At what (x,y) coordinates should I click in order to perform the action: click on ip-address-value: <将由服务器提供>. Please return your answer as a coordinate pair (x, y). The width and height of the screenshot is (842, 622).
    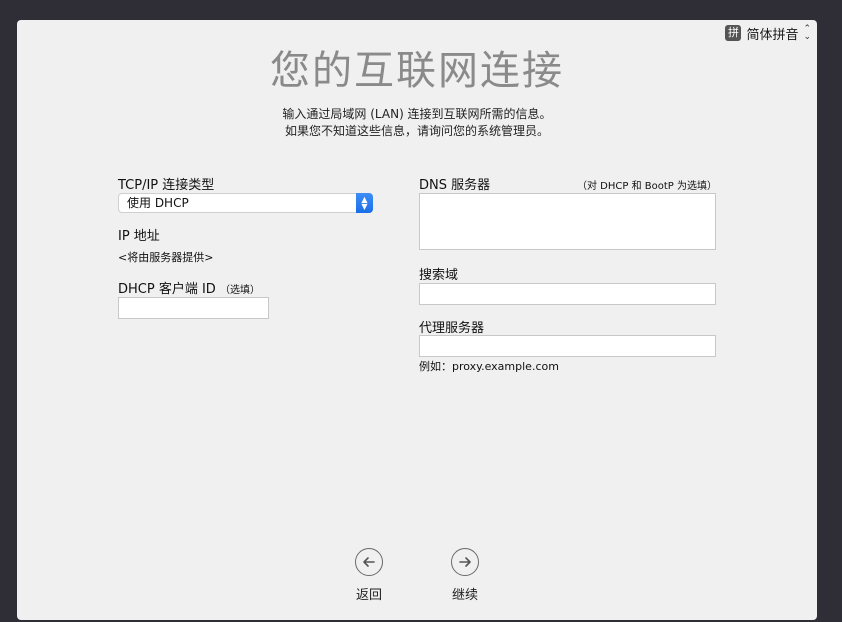
    Looking at the image, I should click on (166, 257).